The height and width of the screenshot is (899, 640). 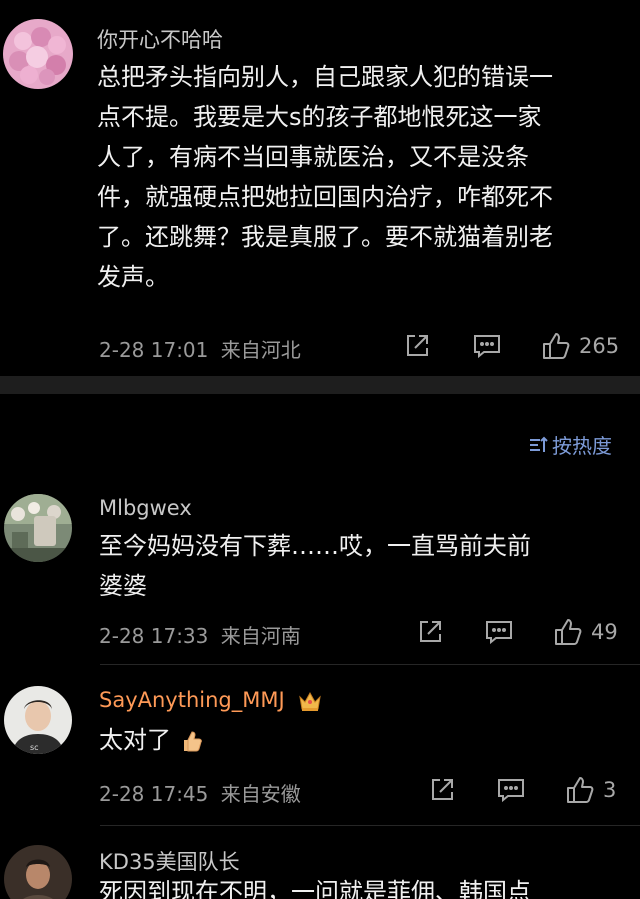 I want to click on comment-line: 婆婆, so click(x=123, y=586).